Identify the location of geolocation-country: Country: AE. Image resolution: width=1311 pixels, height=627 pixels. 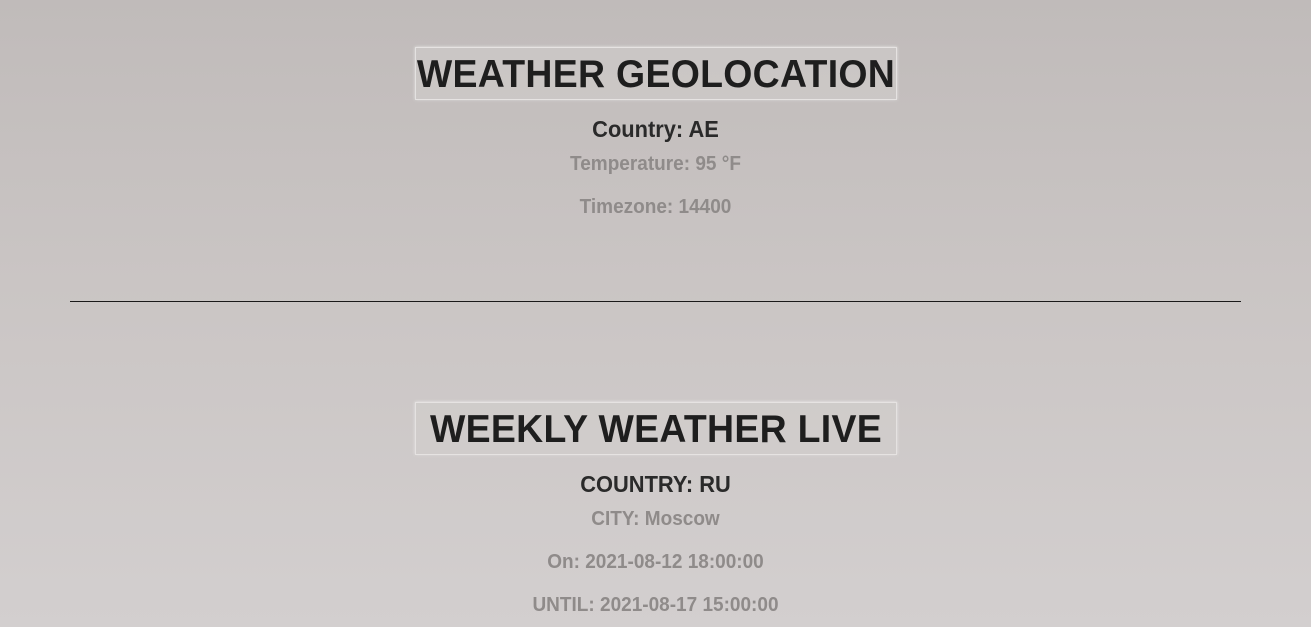
(655, 129).